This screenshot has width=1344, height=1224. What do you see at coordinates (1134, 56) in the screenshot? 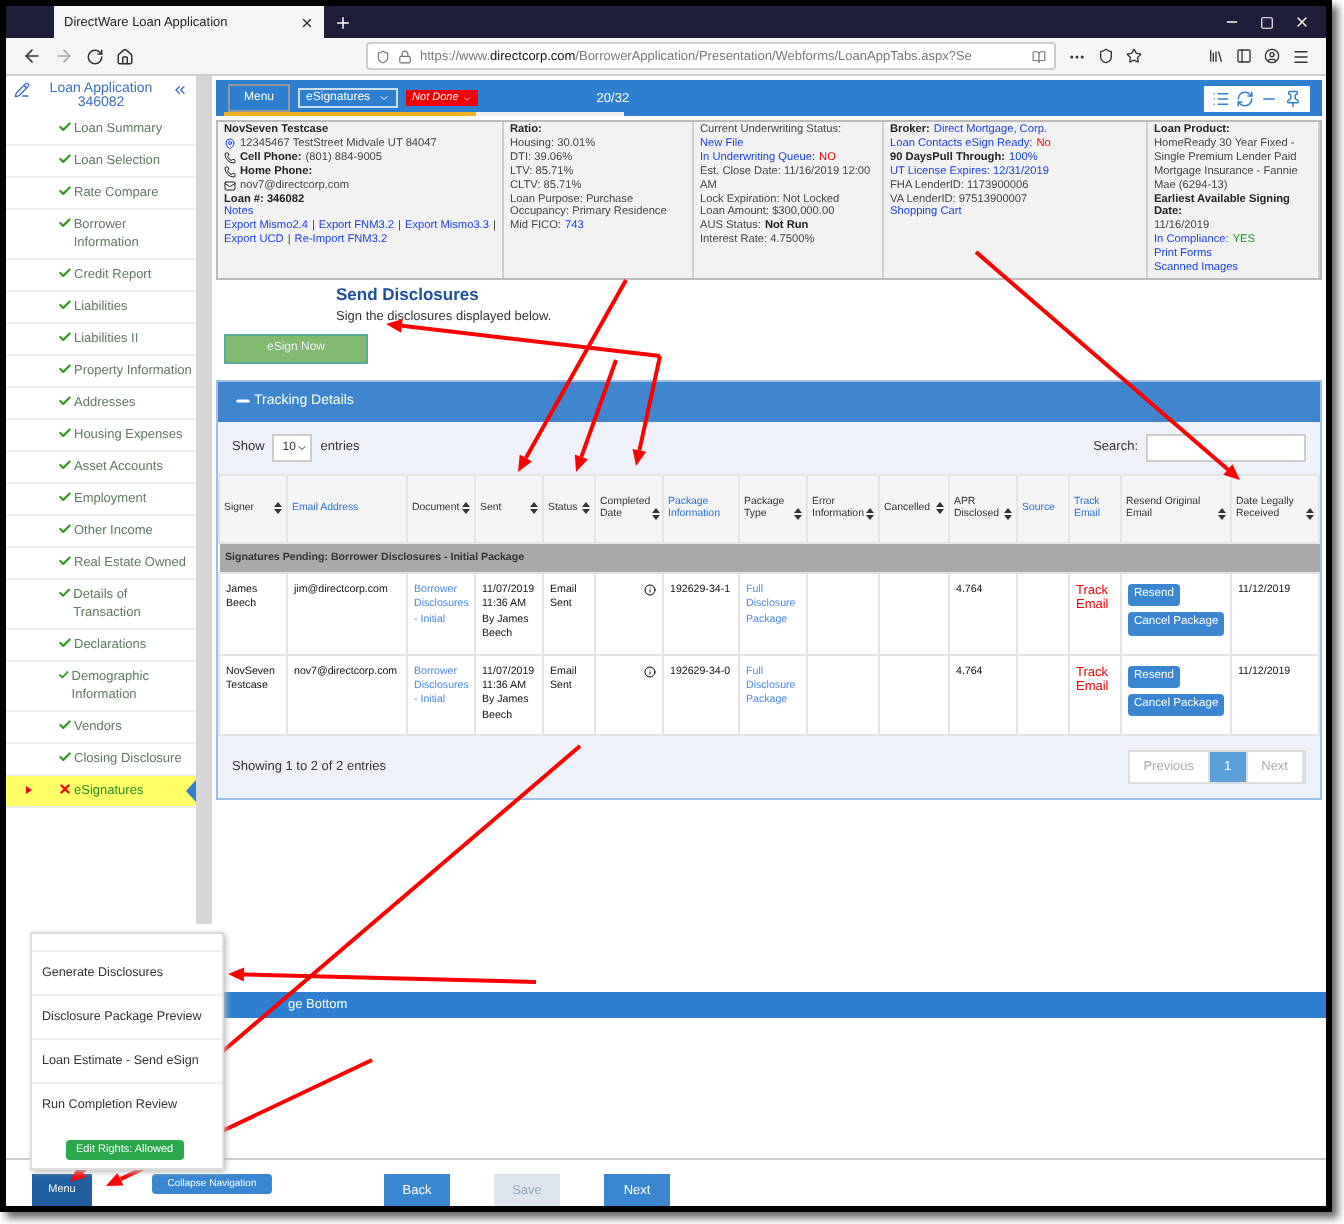
I see `star-icon` at bounding box center [1134, 56].